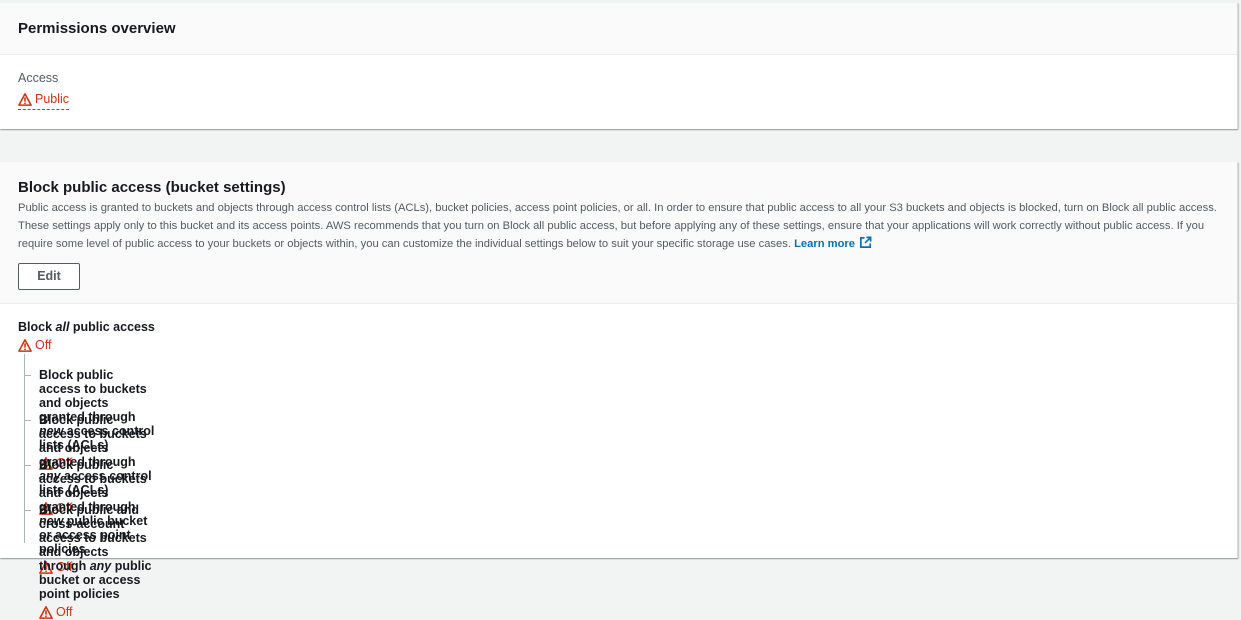 Image resolution: width=1241 pixels, height=620 pixels. What do you see at coordinates (824, 244) in the screenshot?
I see `learn-more-label: Learn more` at bounding box center [824, 244].